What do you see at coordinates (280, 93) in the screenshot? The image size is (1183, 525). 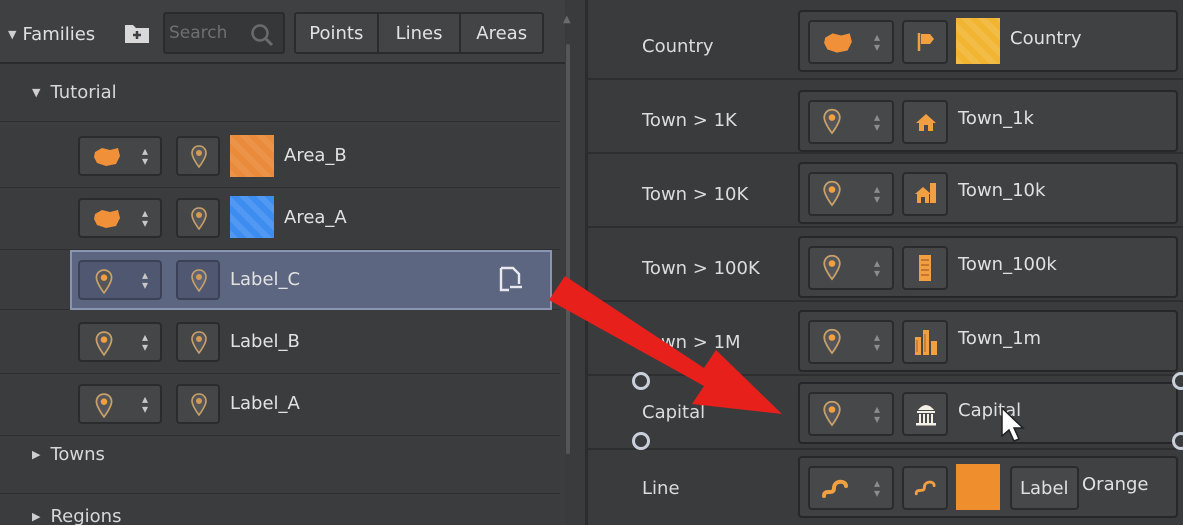 I see `group-tutorial: ▼ Tutorial` at bounding box center [280, 93].